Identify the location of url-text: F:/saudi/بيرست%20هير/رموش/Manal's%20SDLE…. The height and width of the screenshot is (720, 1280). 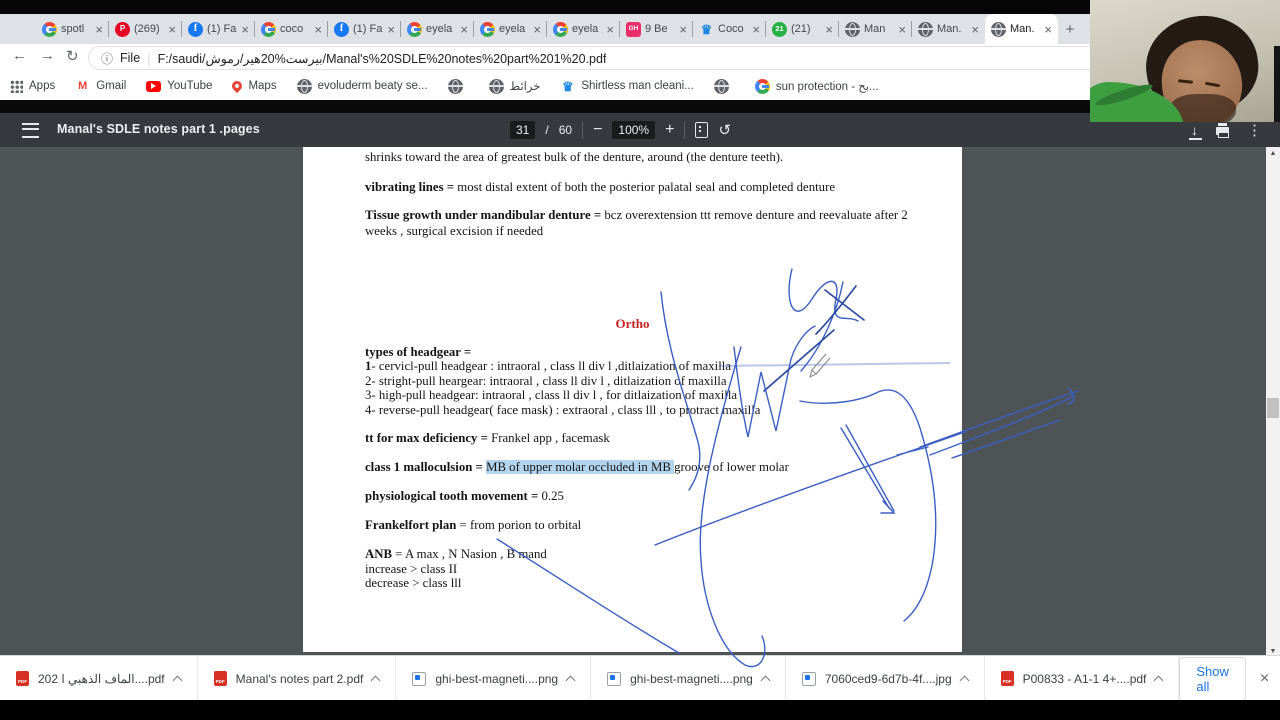
(382, 58).